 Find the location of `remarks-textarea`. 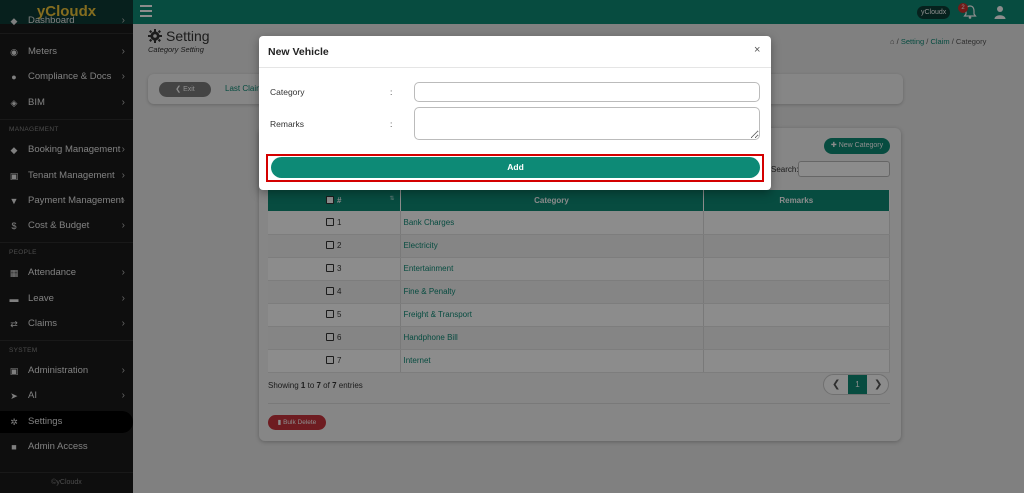

remarks-textarea is located at coordinates (587, 123).